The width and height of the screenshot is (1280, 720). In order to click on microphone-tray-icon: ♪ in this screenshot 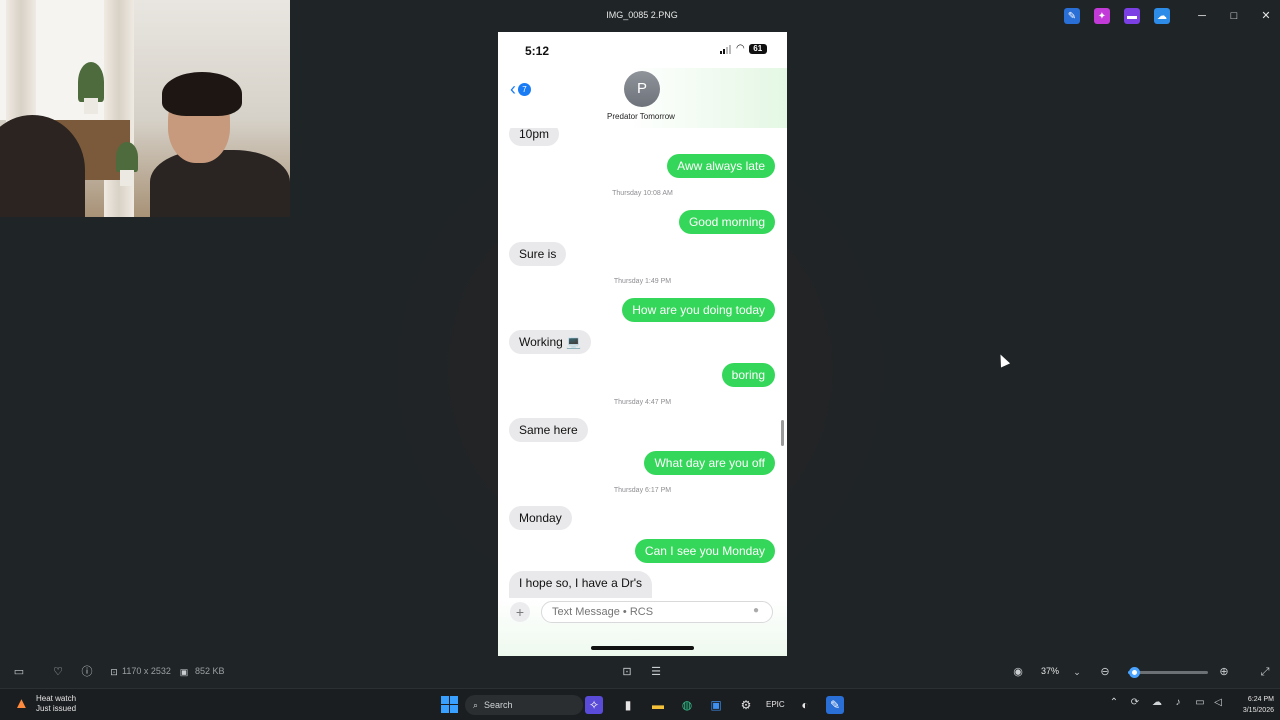, I will do `click(1178, 702)`.